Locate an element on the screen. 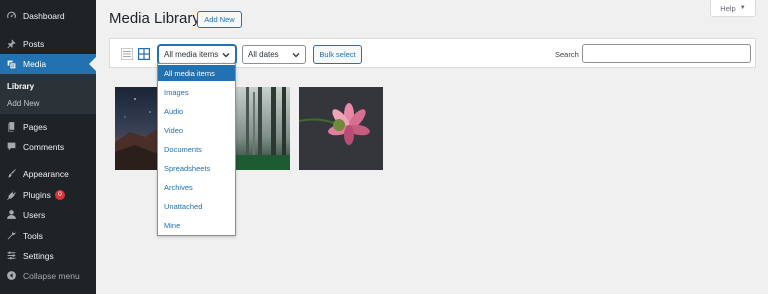 The height and width of the screenshot is (294, 768). date-filter-select: All dates is located at coordinates (274, 54).